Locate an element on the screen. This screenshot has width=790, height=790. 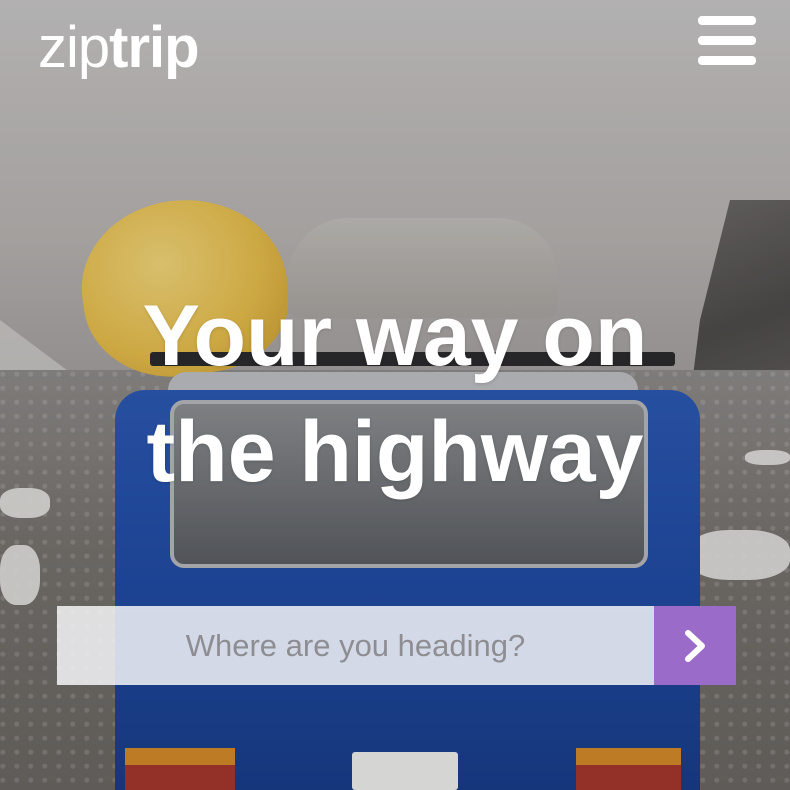
ziptrip-logo: ziptrip is located at coordinates (119, 48).